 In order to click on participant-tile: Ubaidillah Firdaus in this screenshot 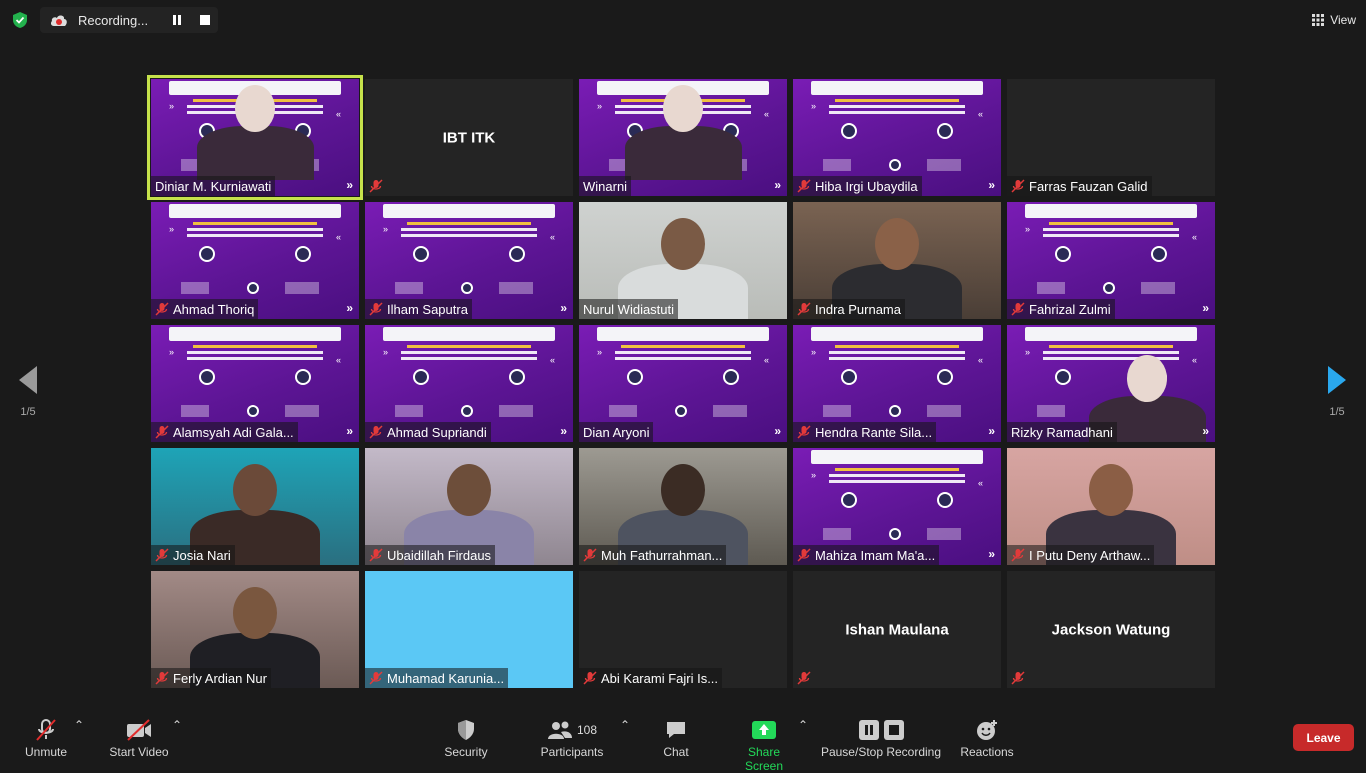, I will do `click(469, 506)`.